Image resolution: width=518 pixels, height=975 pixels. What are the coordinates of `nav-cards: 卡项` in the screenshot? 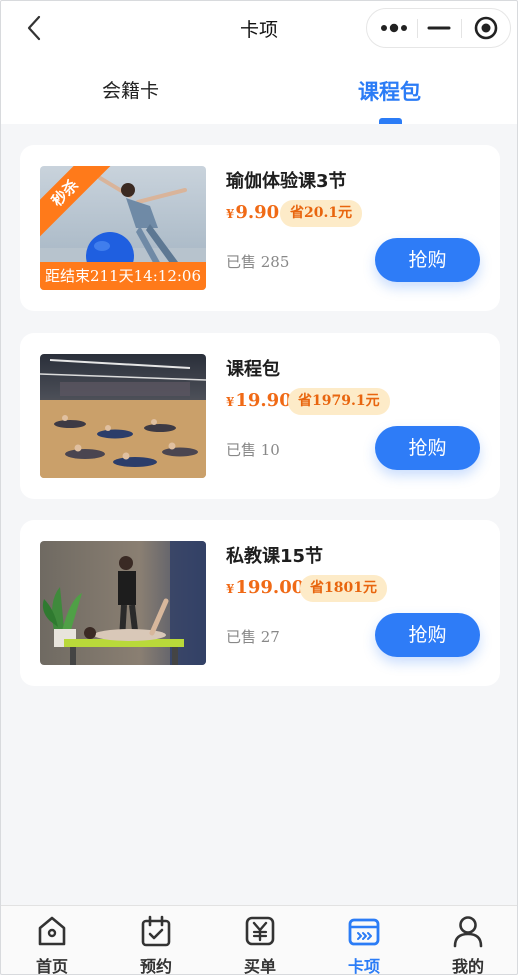 It's located at (364, 940).